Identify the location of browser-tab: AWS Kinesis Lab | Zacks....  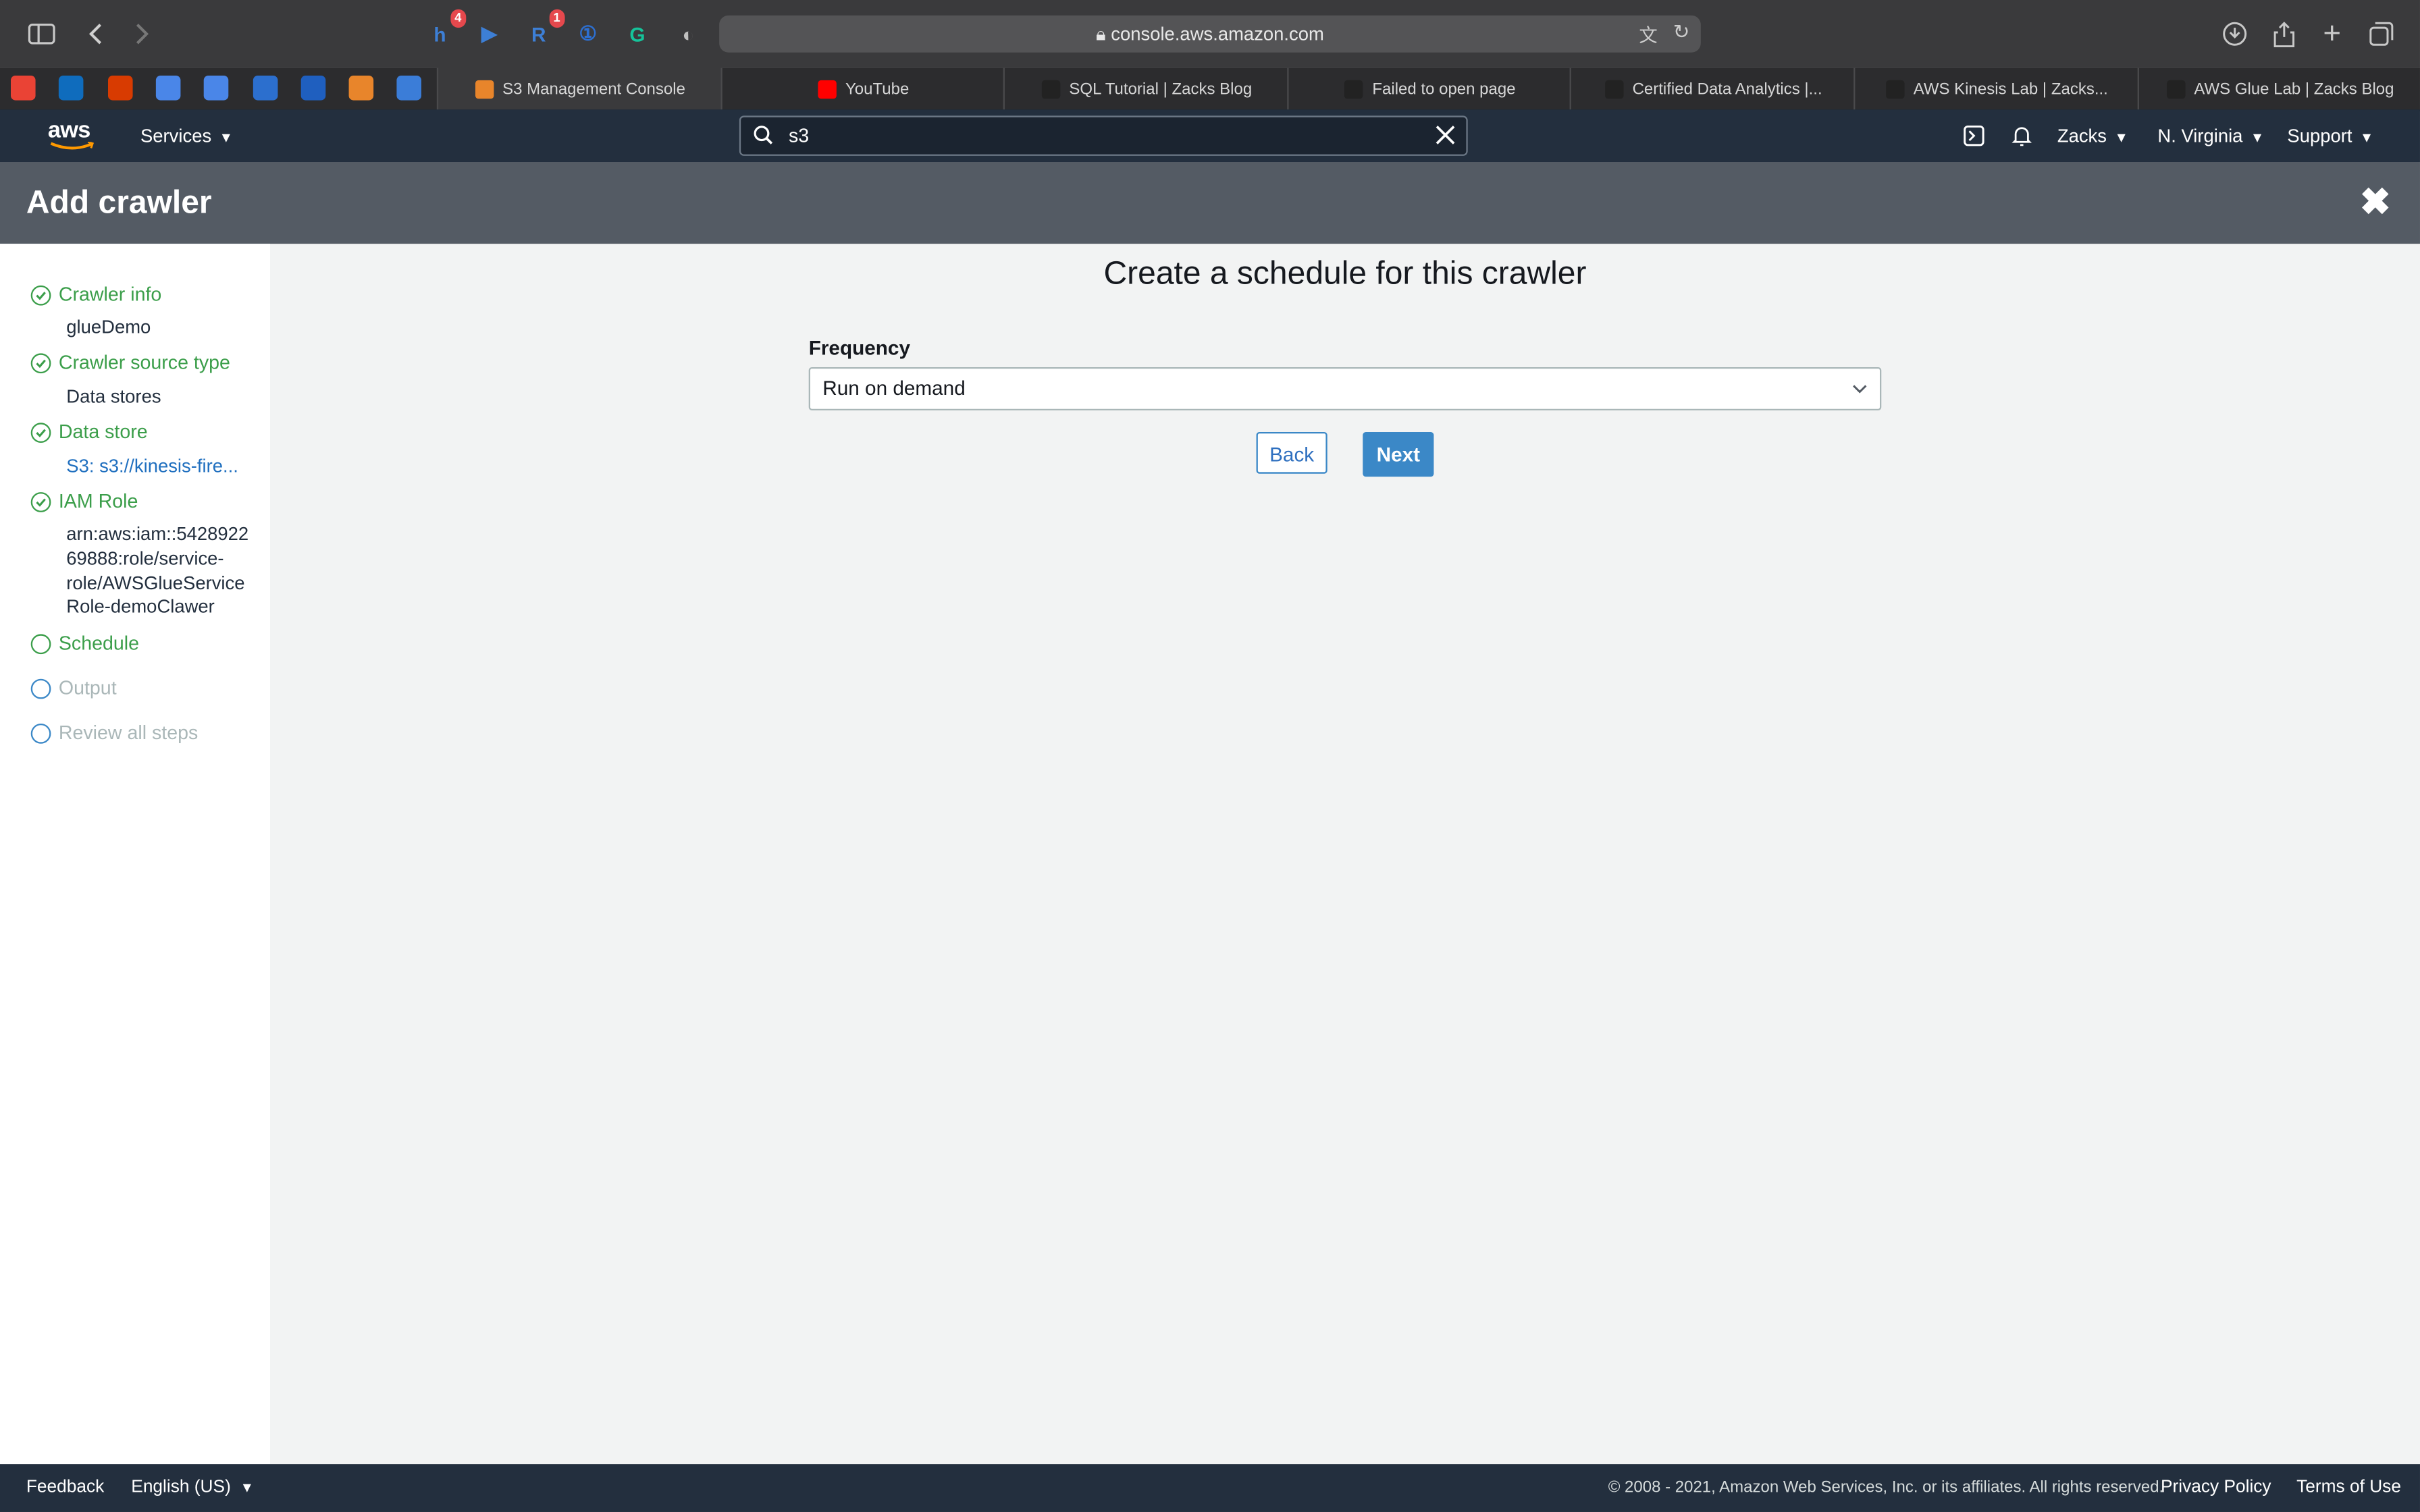
(1995, 89).